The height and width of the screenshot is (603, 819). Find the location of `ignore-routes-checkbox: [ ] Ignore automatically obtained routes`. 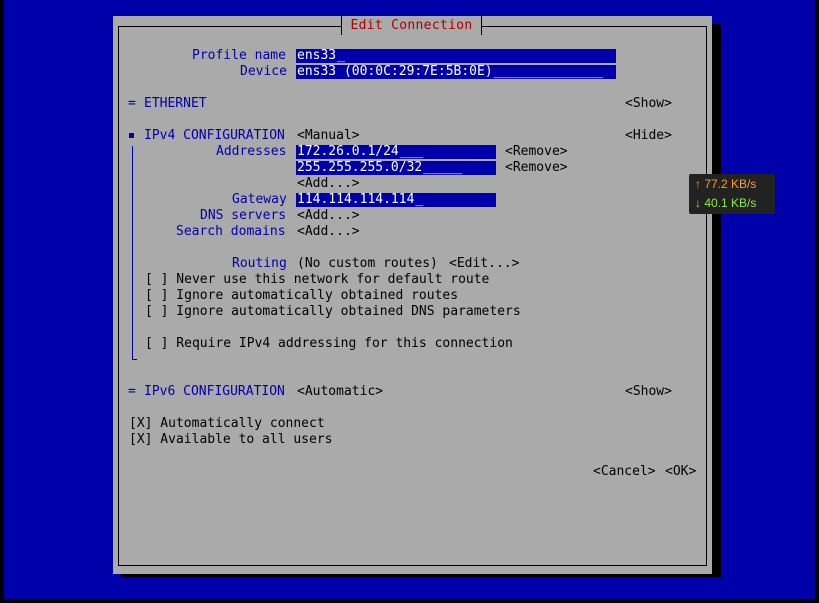

ignore-routes-checkbox: [ ] Ignore automatically obtained routes is located at coordinates (301, 296).